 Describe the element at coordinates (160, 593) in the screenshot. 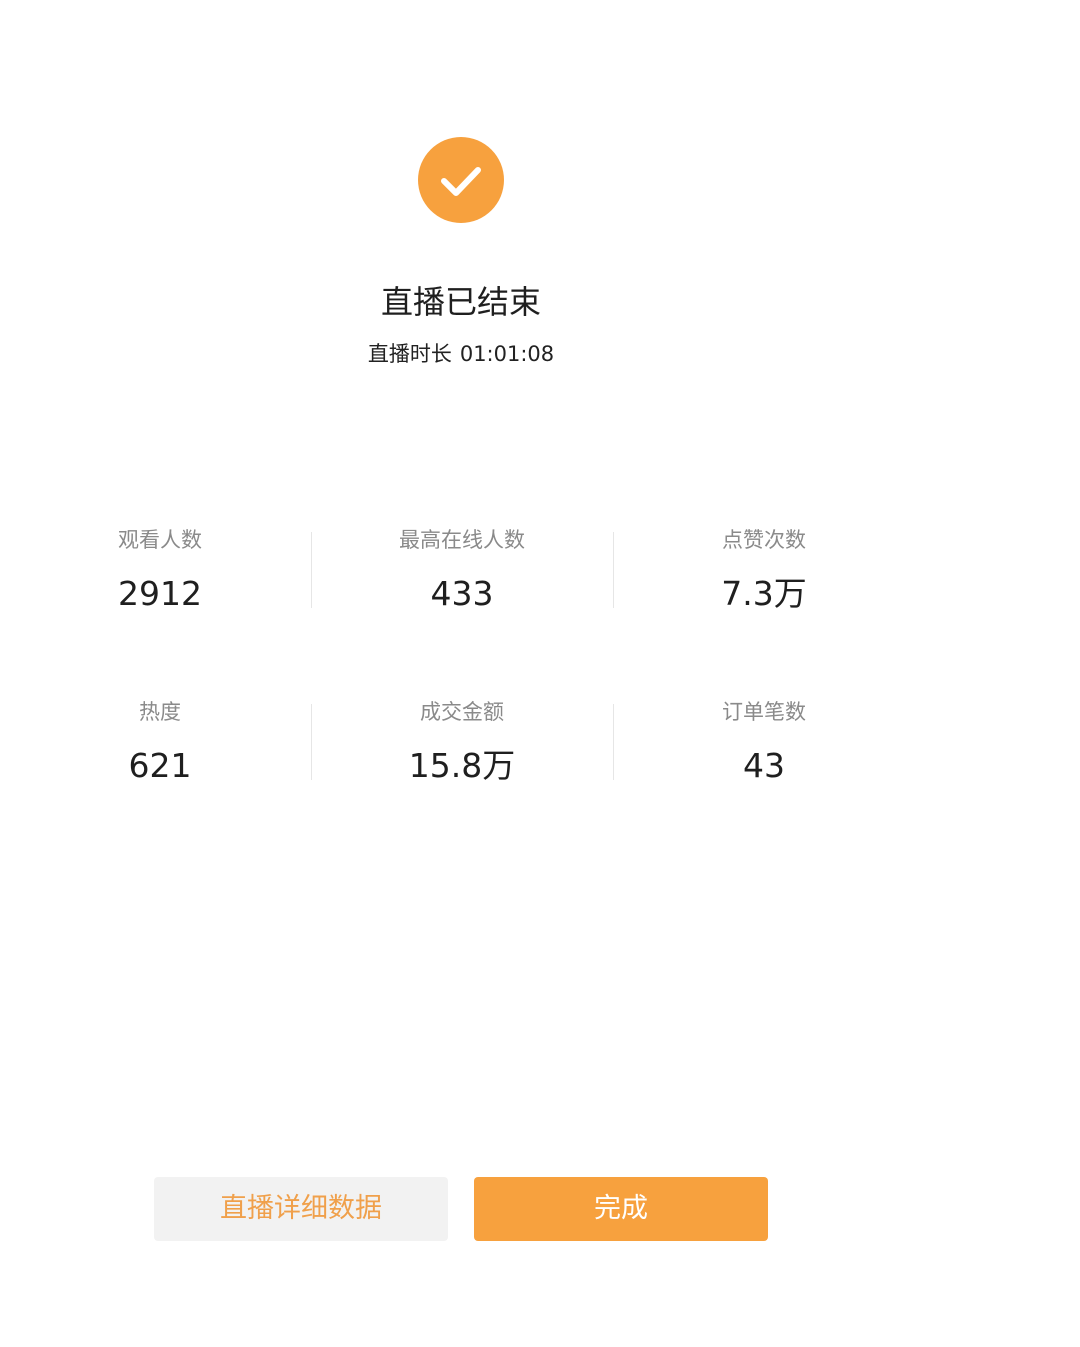

I see `stat-value: 2912` at that location.